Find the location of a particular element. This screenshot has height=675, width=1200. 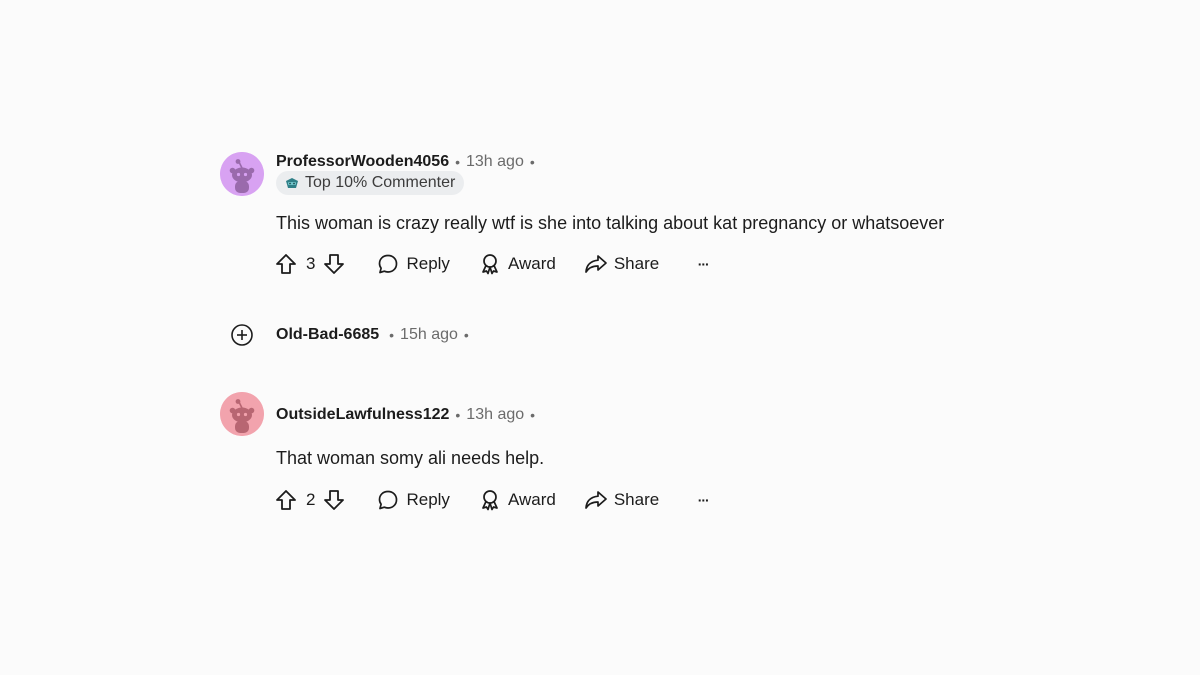

collapsed-comment: Old-Bad-6685 • 15h ago • is located at coordinates (352, 335).